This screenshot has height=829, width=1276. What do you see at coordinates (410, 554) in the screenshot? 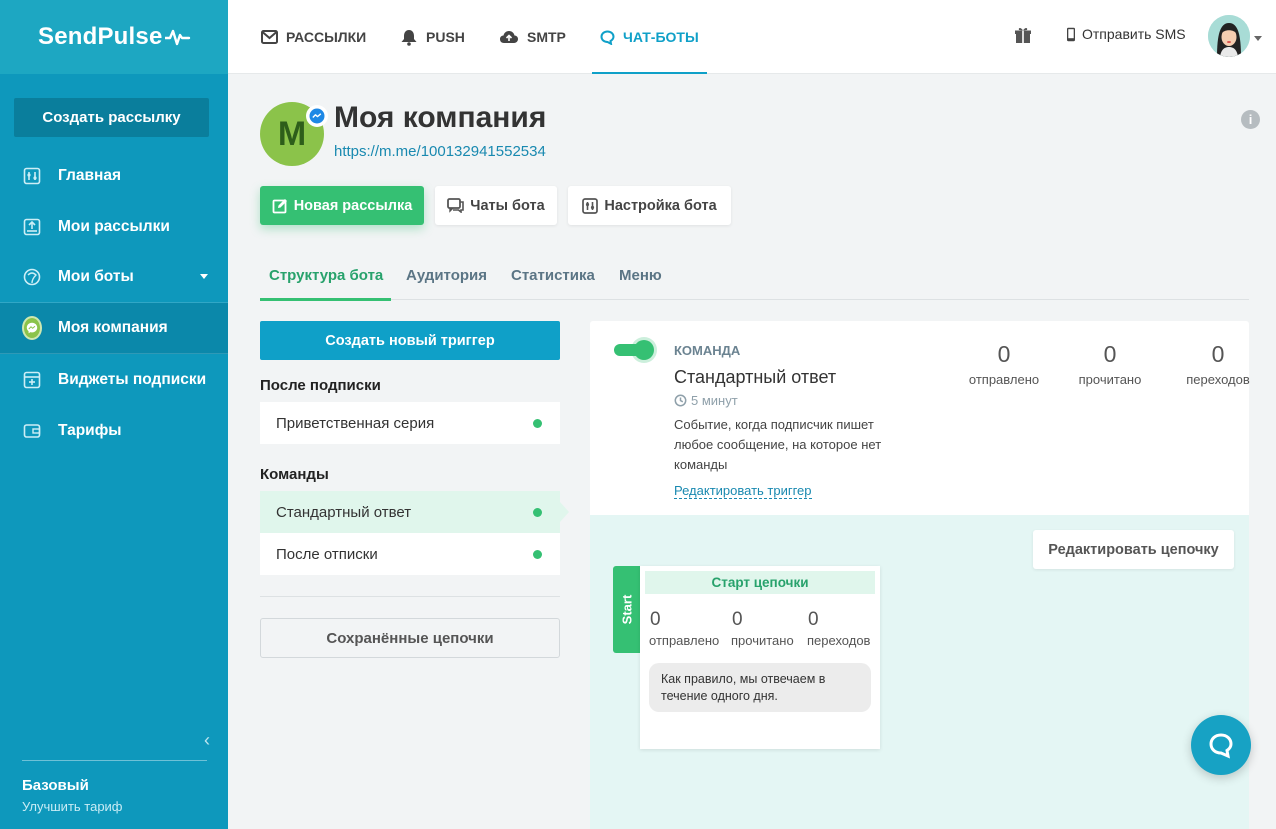
I see `trigger-item-after-unsubscribe: После отписки` at bounding box center [410, 554].